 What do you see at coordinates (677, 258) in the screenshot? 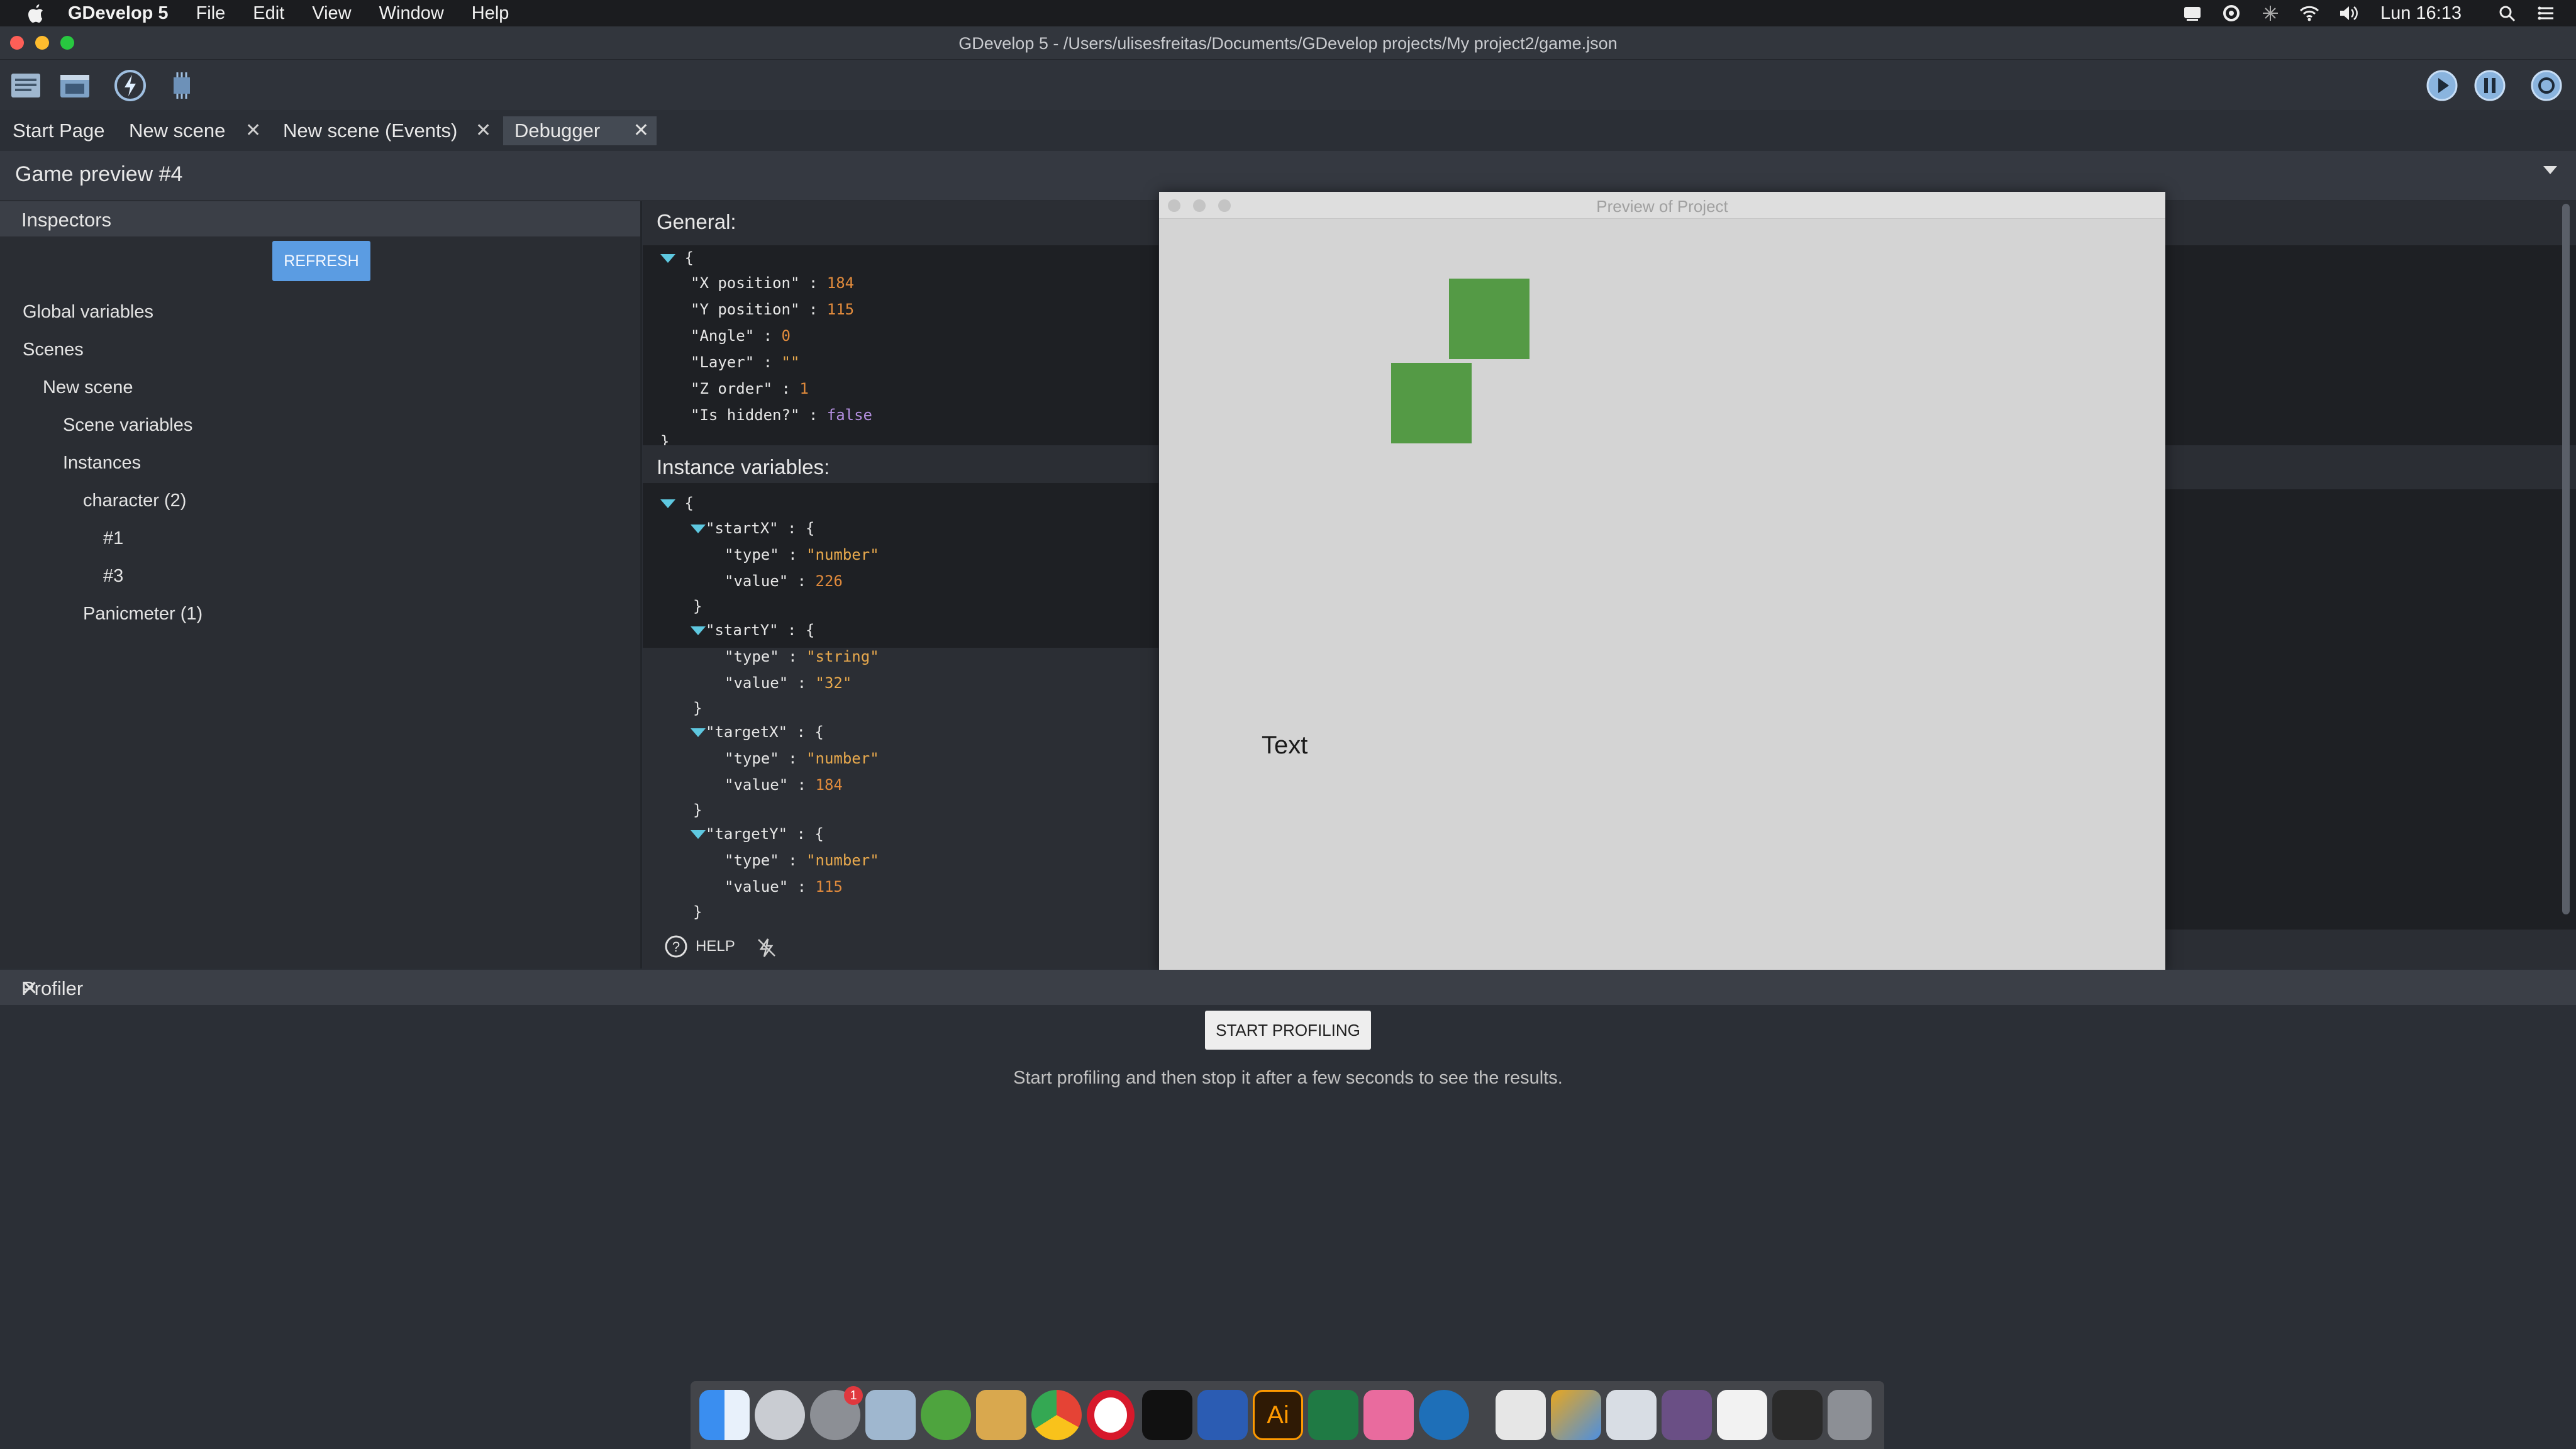
I see `general-json-open: {` at bounding box center [677, 258].